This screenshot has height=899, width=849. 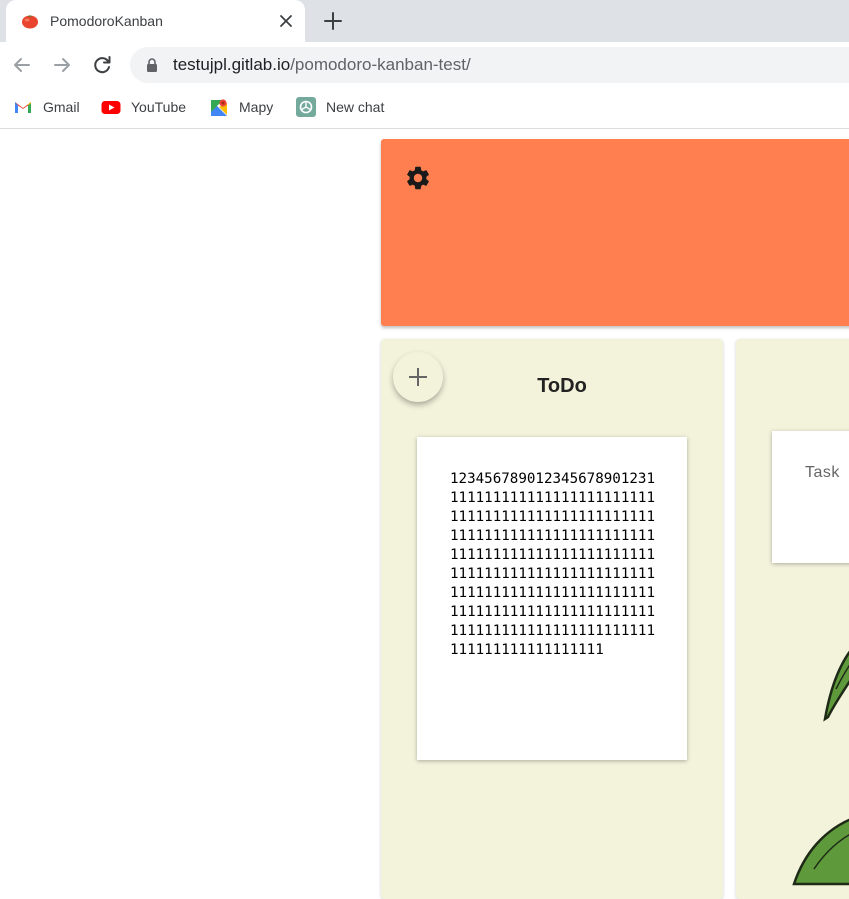 I want to click on gear-icon, so click(x=418, y=178).